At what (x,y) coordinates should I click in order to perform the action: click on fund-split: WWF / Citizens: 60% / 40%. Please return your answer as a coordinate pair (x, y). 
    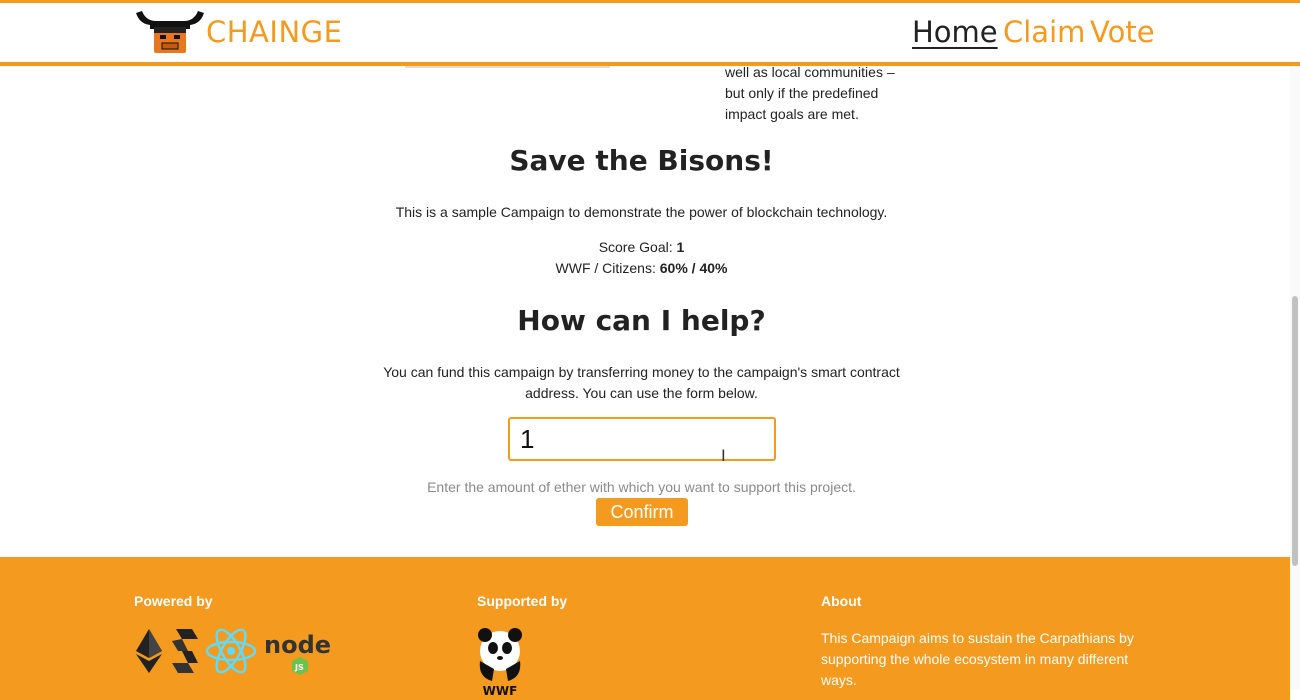
    Looking at the image, I should click on (641, 268).